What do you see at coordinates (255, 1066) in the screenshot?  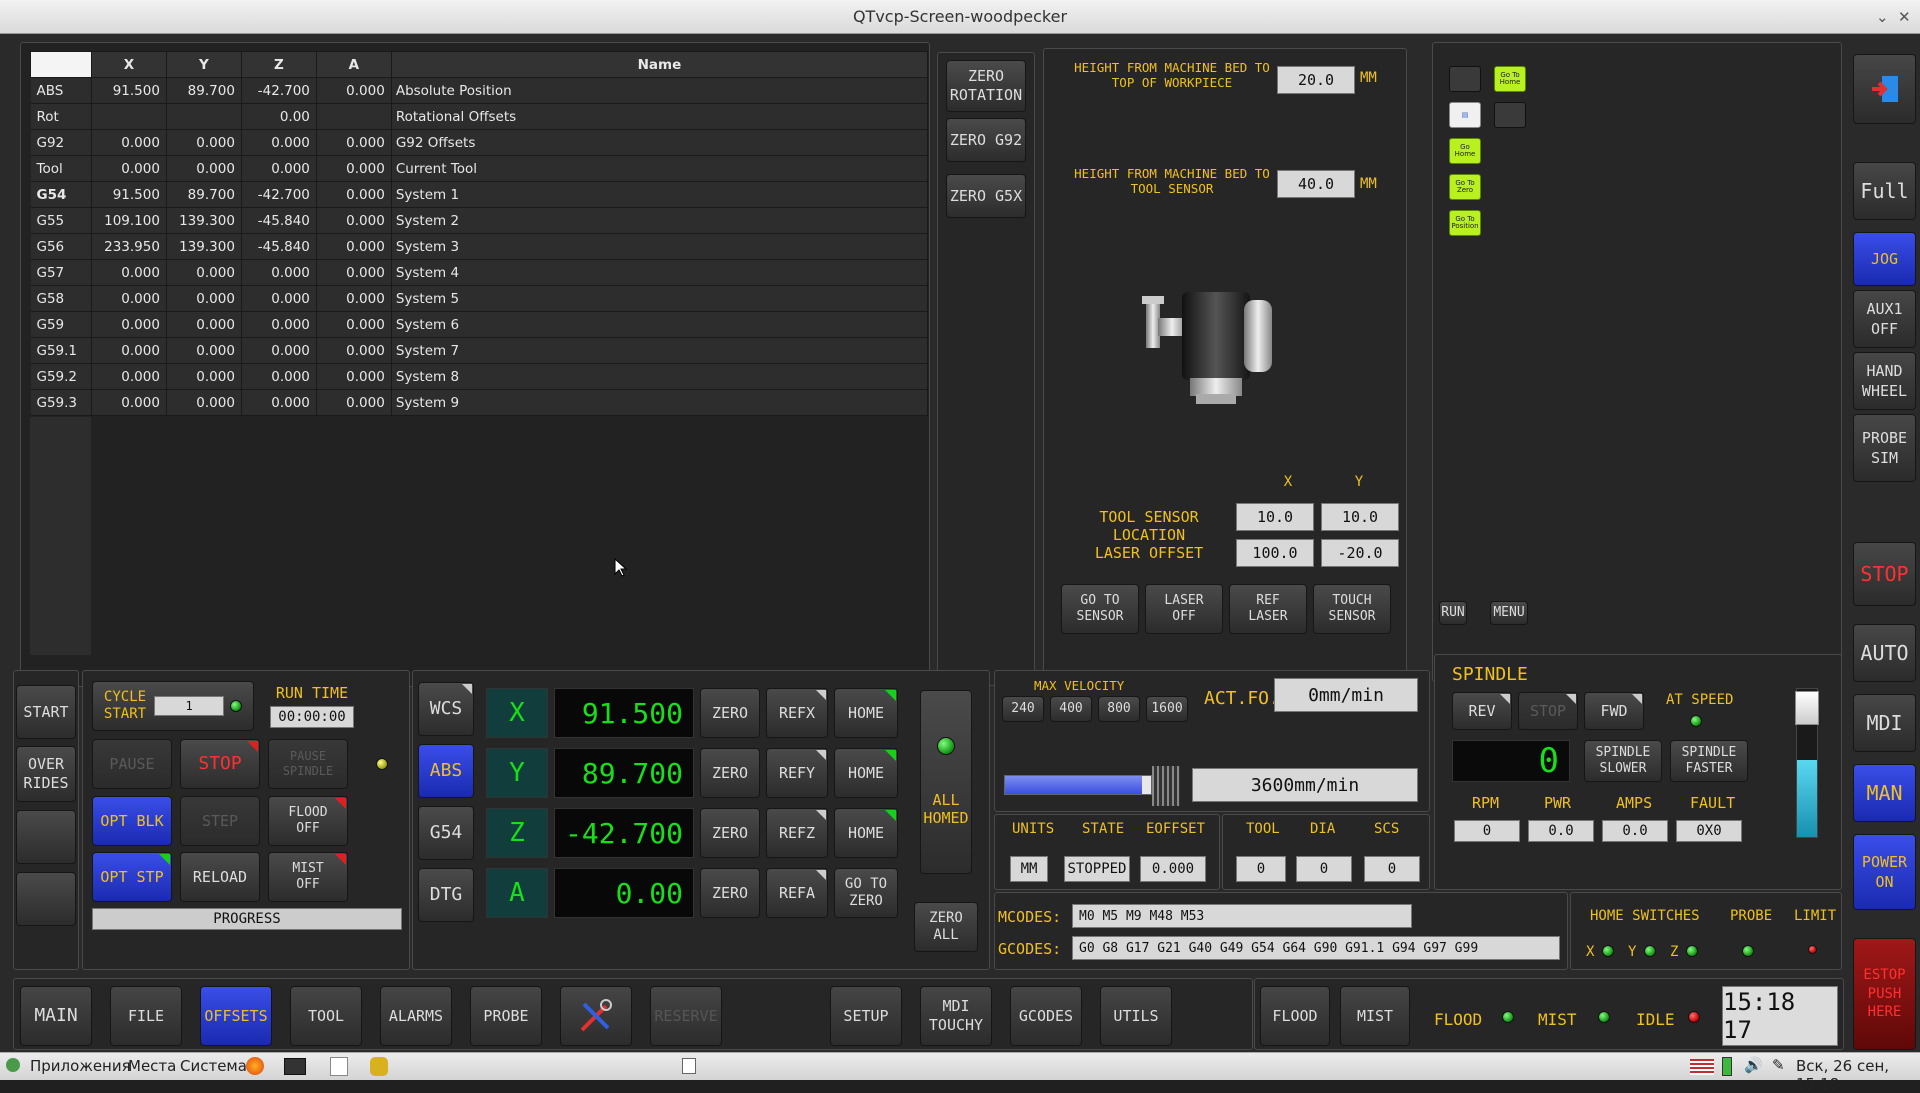 I see `firefox-icon` at bounding box center [255, 1066].